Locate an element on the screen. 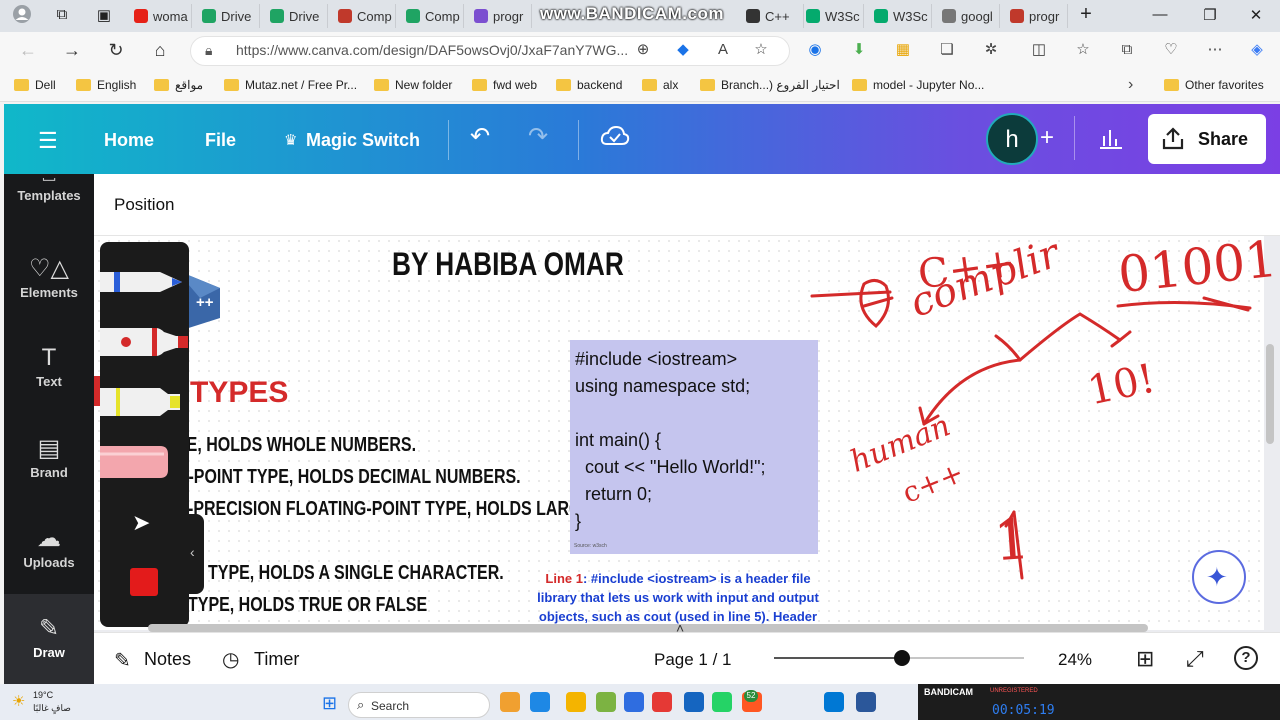 The height and width of the screenshot is (720, 1280). collapse-draw-panel-tab: ‹ is located at coordinates (195, 554).